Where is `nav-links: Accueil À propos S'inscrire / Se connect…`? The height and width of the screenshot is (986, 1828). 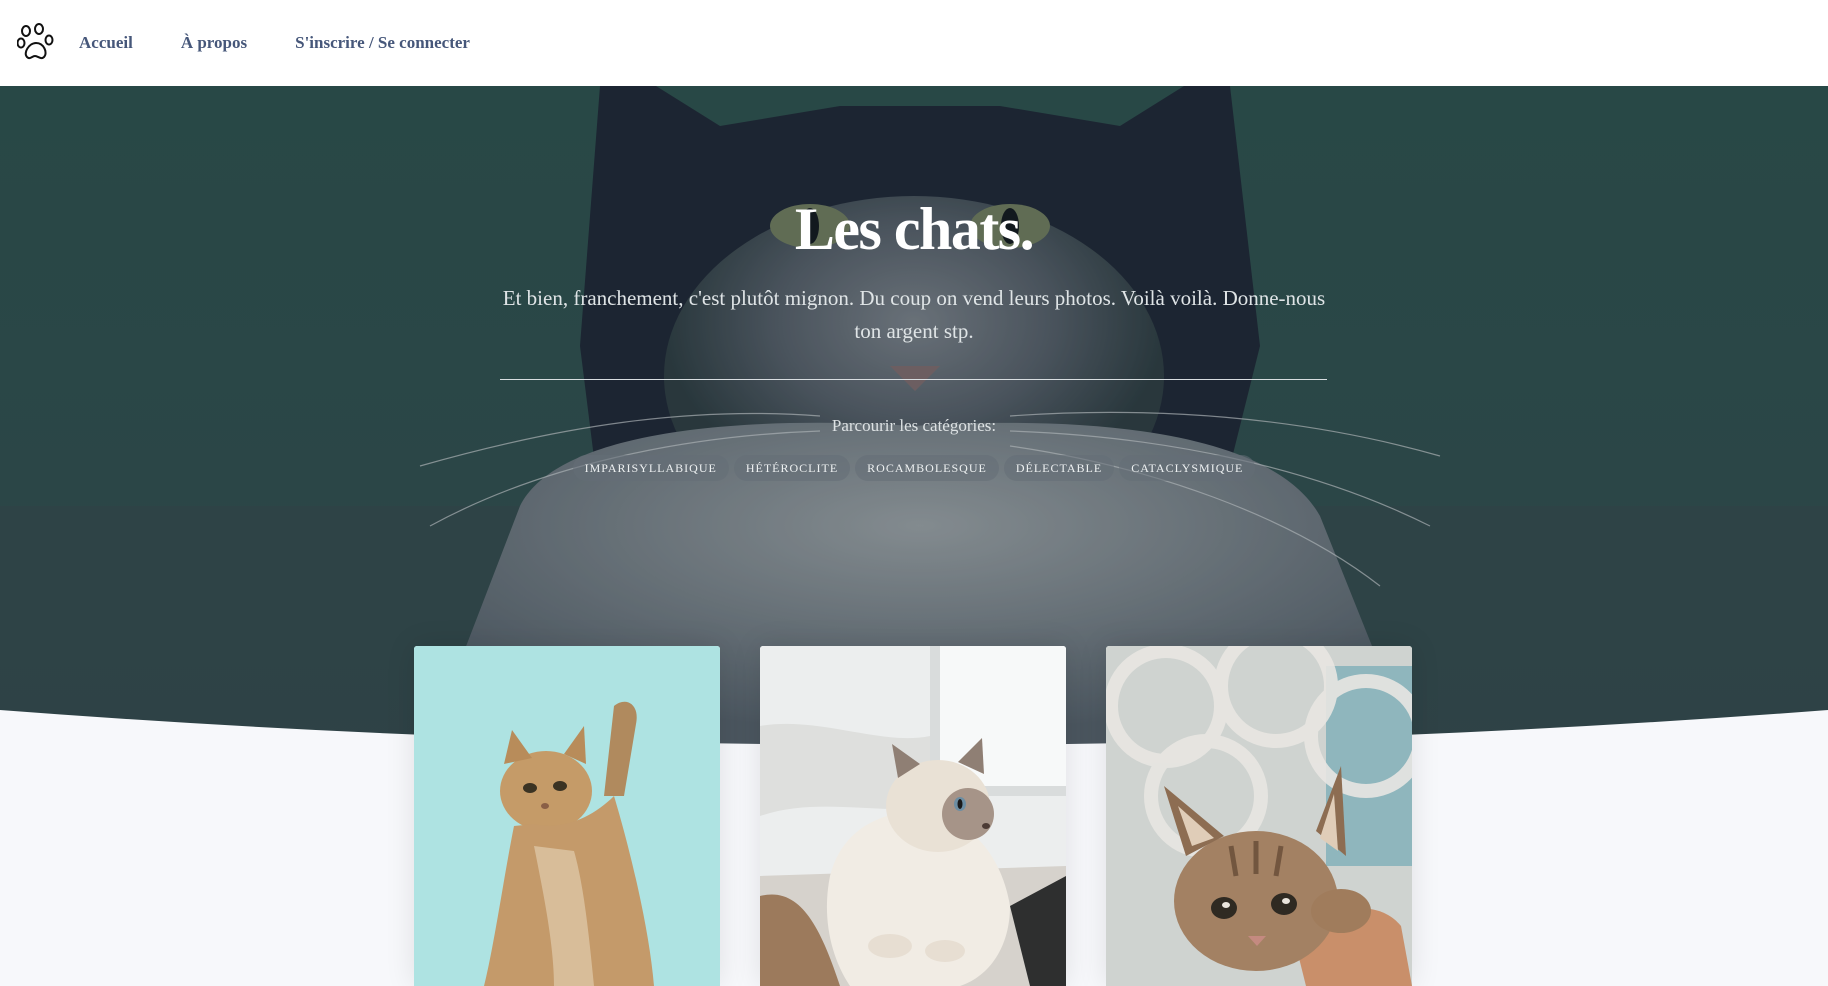 nav-links: Accueil À propos S'inscrire / Se connect… is located at coordinates (298, 43).